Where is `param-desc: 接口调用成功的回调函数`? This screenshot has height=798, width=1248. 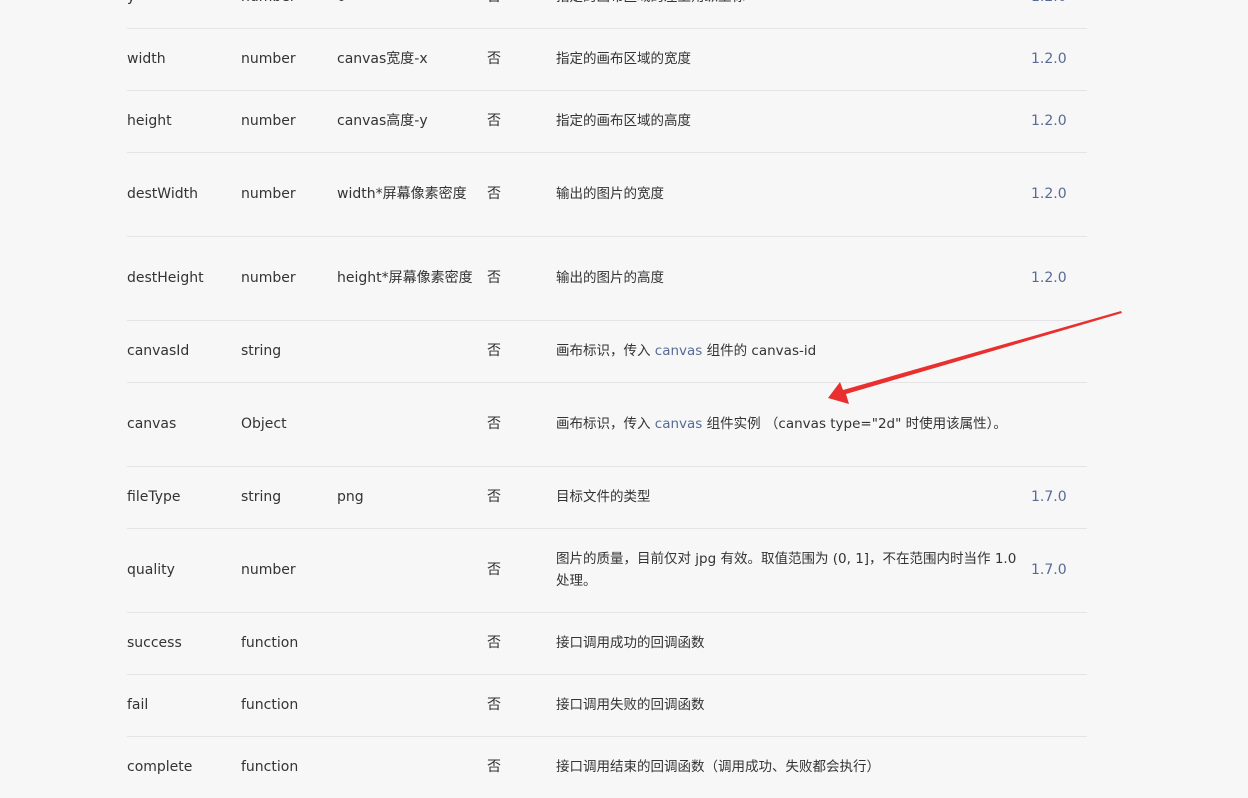 param-desc: 接口调用成功的回调函数 is located at coordinates (793, 643).